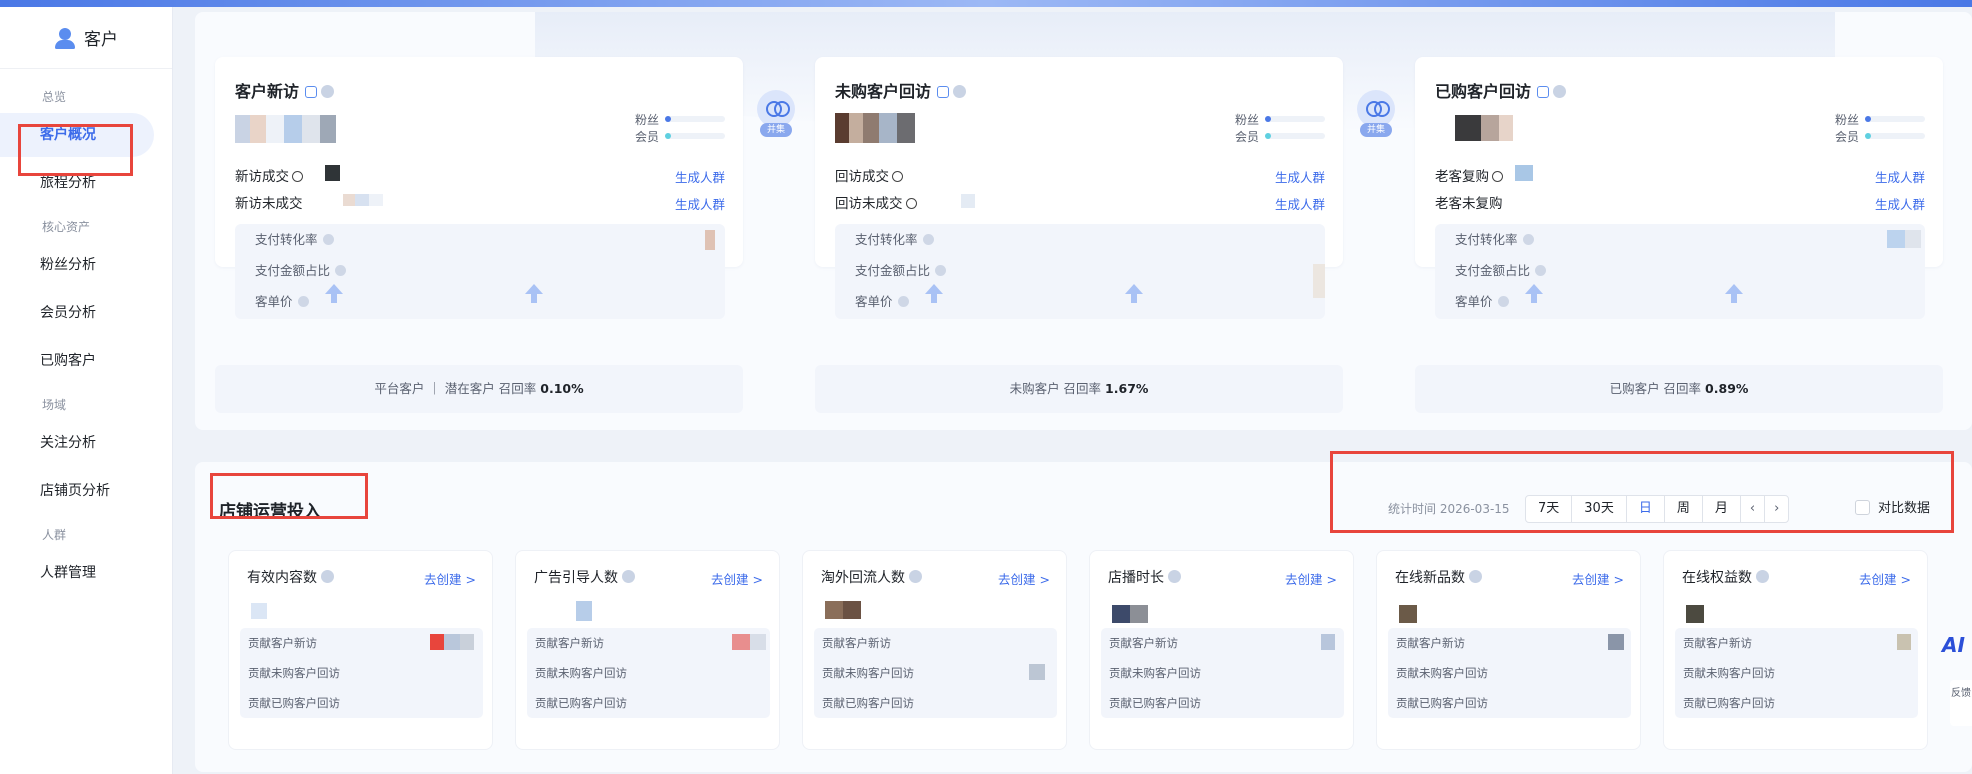 Image resolution: width=1972 pixels, height=774 pixels. Describe the element at coordinates (65, 38) in the screenshot. I see `user-icon` at that location.